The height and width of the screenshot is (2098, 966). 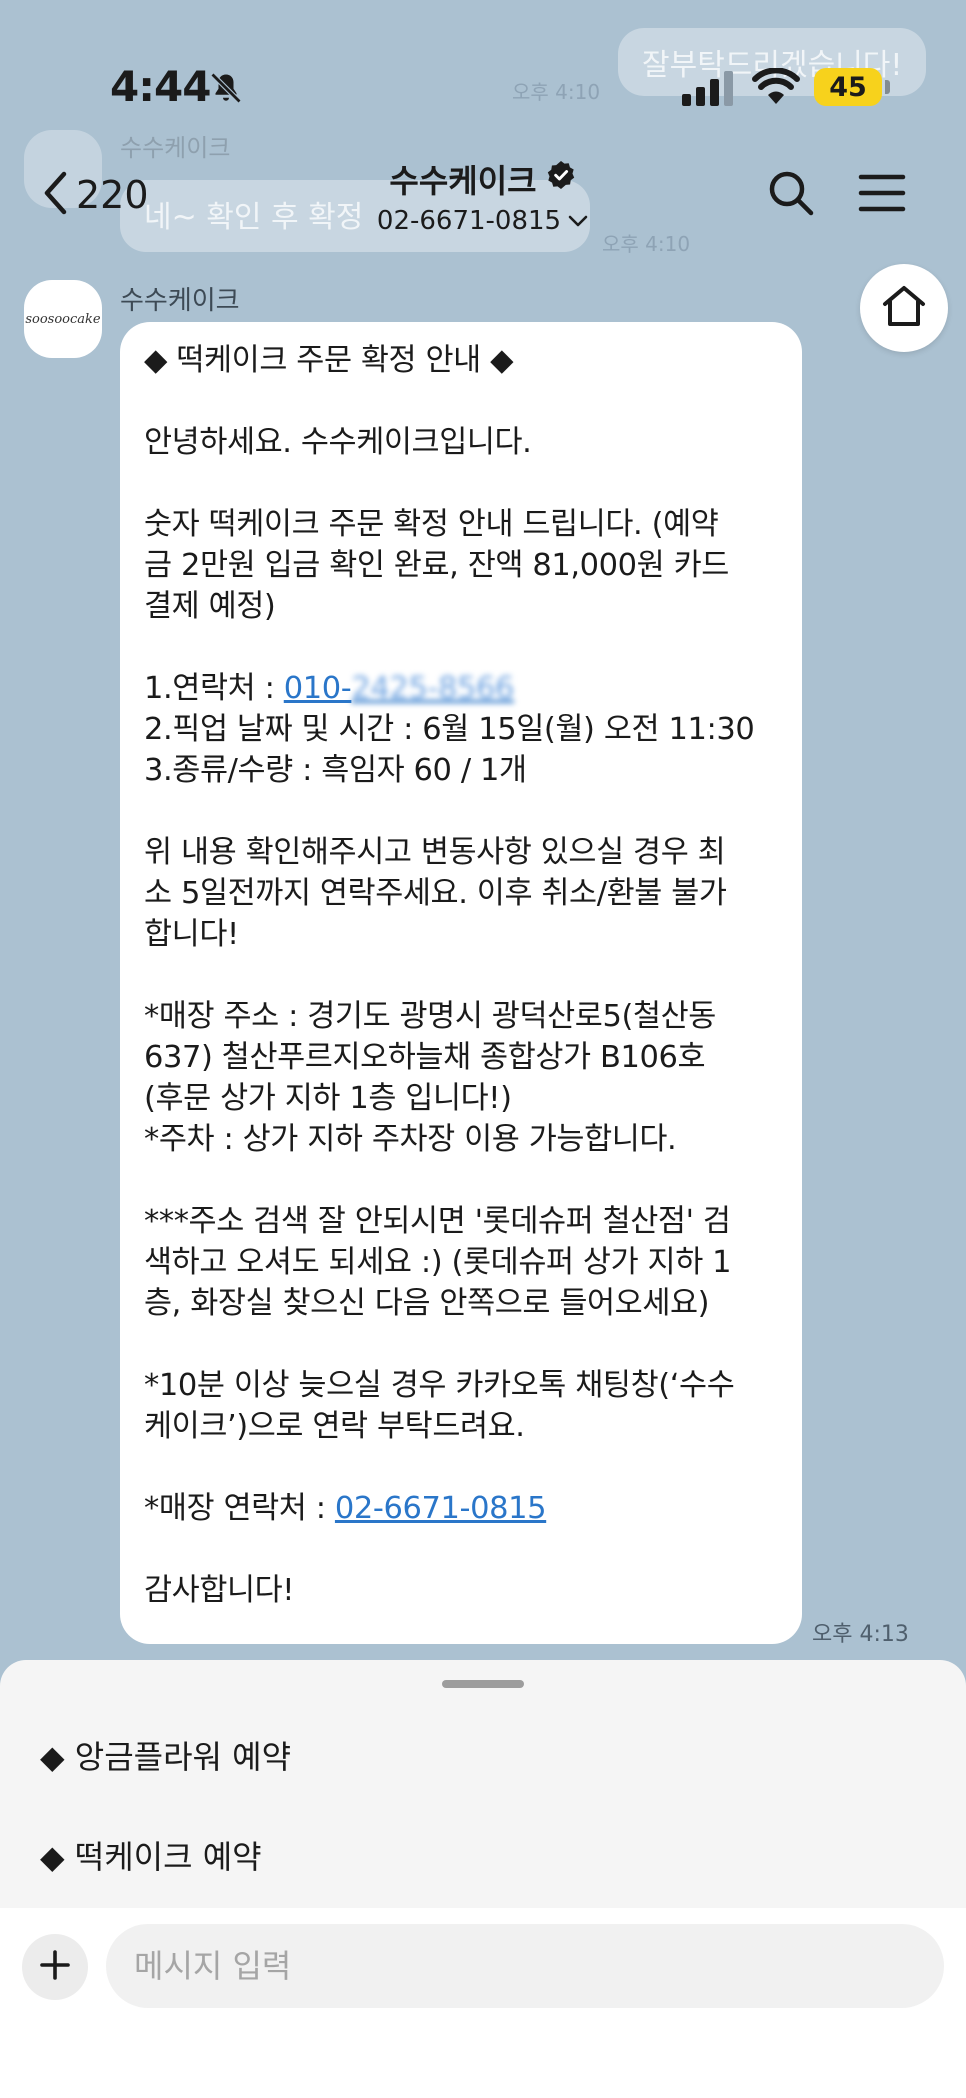 What do you see at coordinates (180, 301) in the screenshot?
I see `sender-name: 수수케이크` at bounding box center [180, 301].